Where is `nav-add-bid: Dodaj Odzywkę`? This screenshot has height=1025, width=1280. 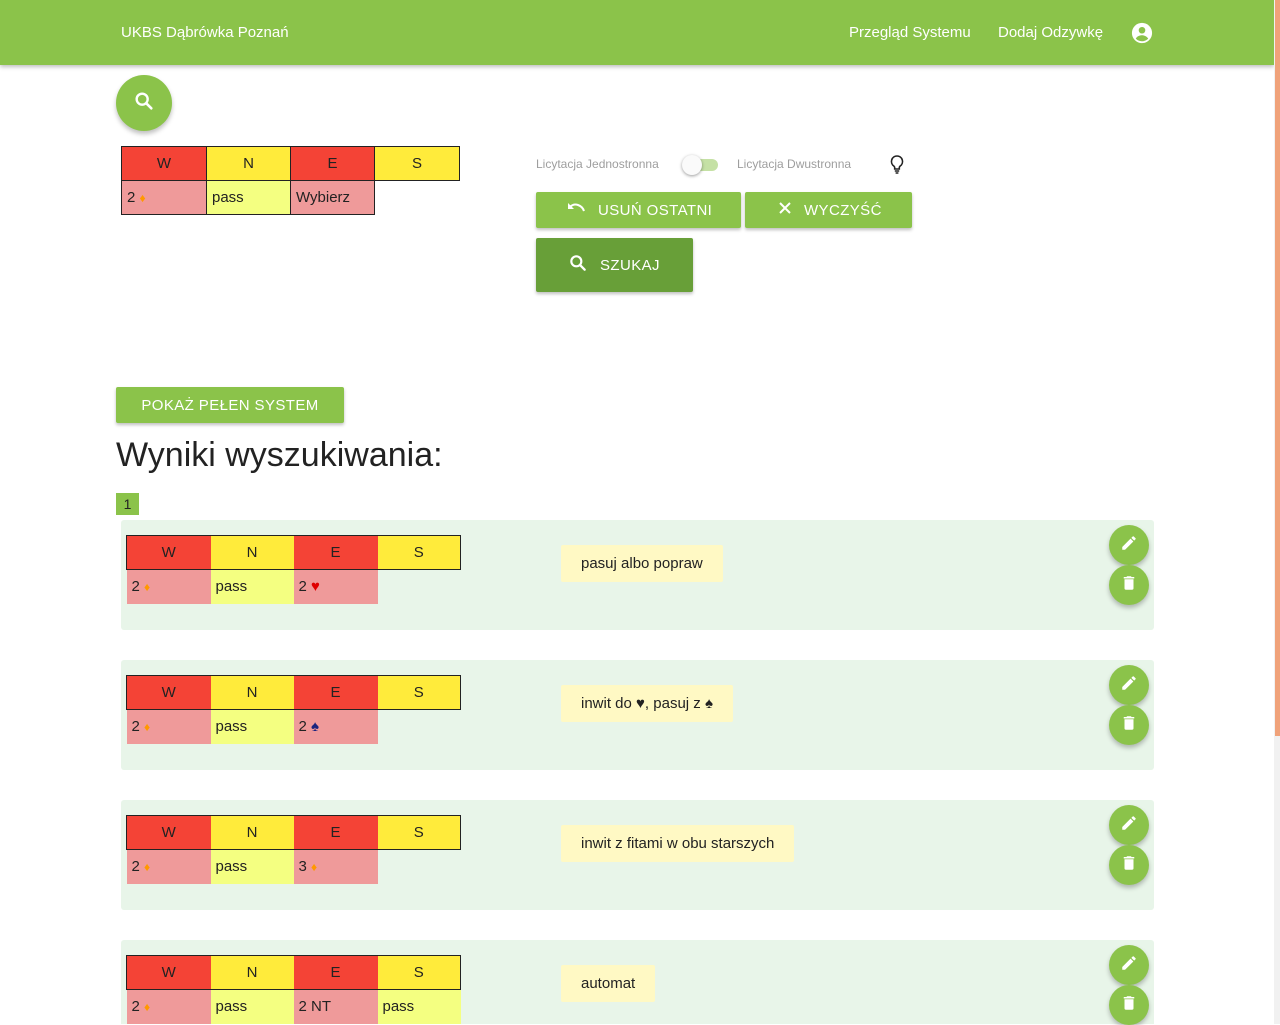
nav-add-bid: Dodaj Odzywkę is located at coordinates (1050, 32).